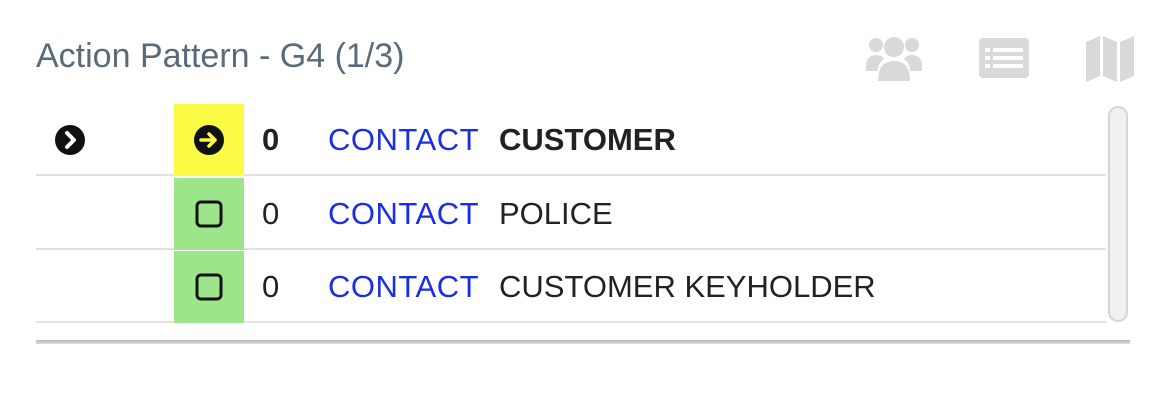 The width and height of the screenshot is (1164, 408). What do you see at coordinates (687, 286) in the screenshot?
I see `action-target: CUSTOMER KEYHOLDER` at bounding box center [687, 286].